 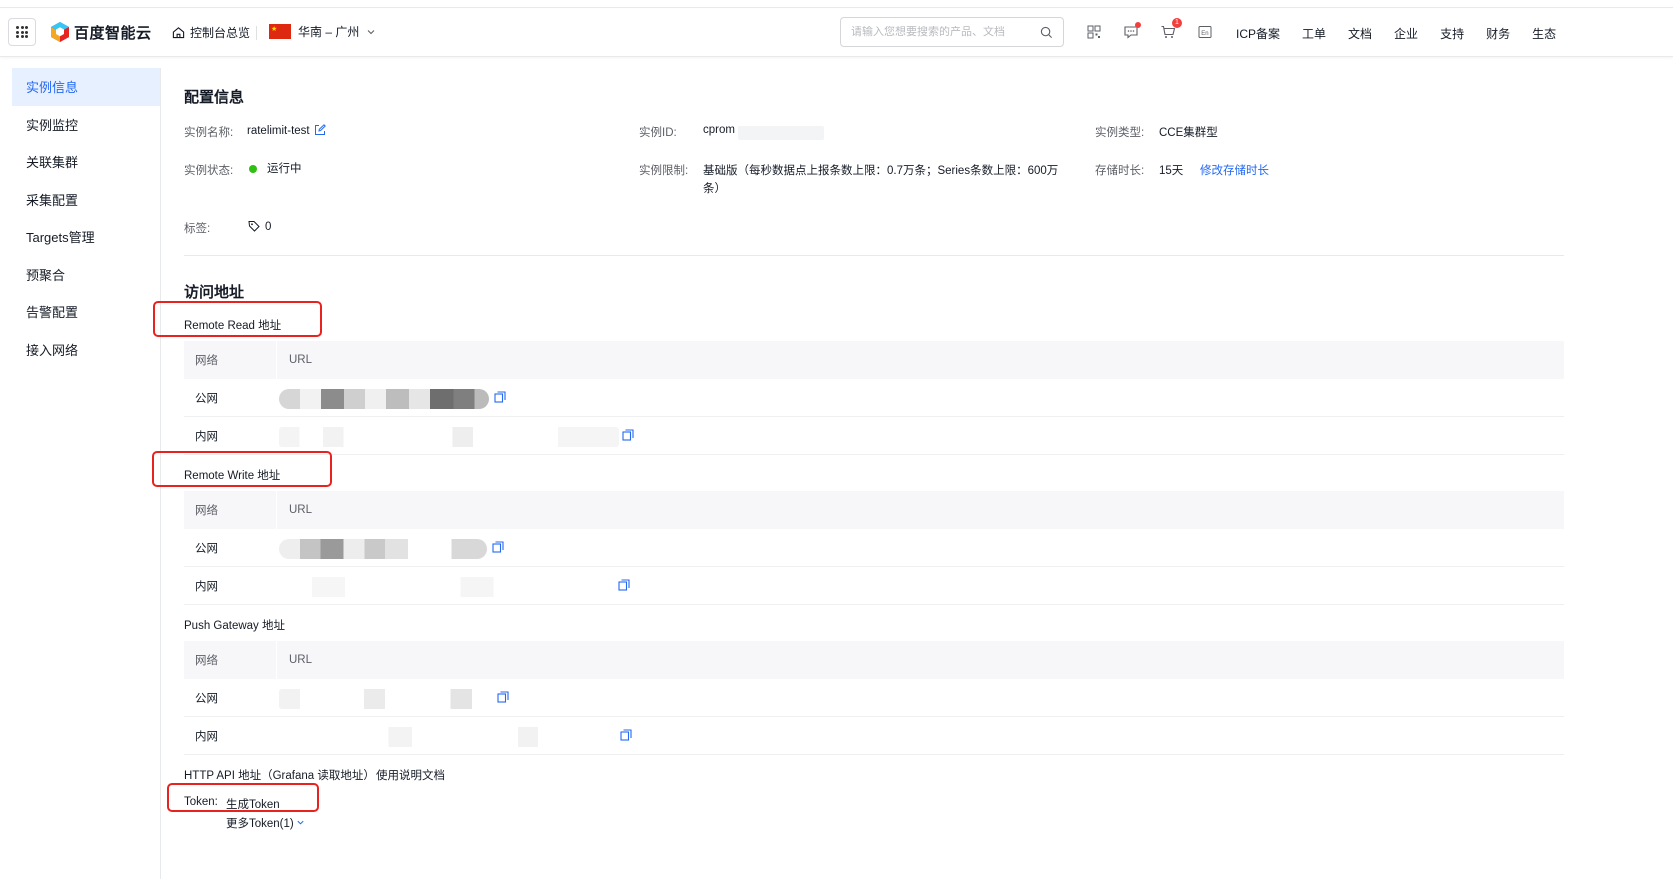 I want to click on grid-icon, so click(x=22, y=32).